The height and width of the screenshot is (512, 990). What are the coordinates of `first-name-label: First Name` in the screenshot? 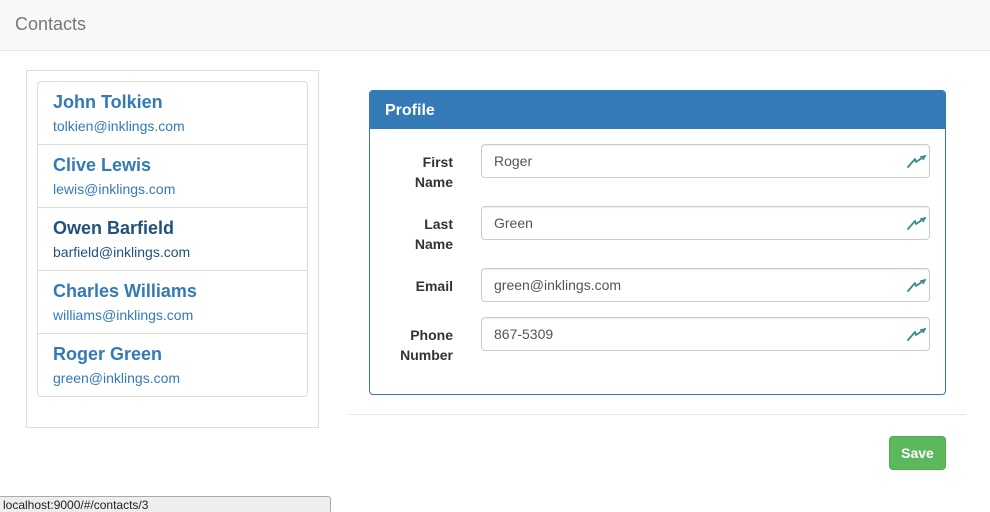 It's located at (413, 172).